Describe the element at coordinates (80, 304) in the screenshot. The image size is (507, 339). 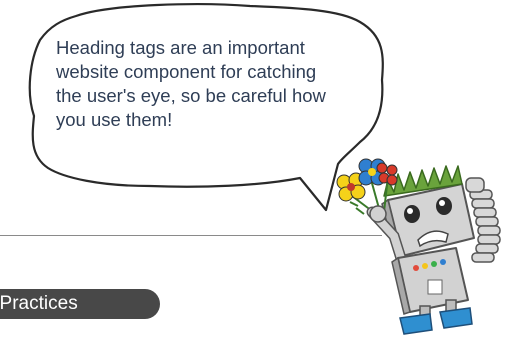
I see `section-heading-pill: t Practices` at that location.